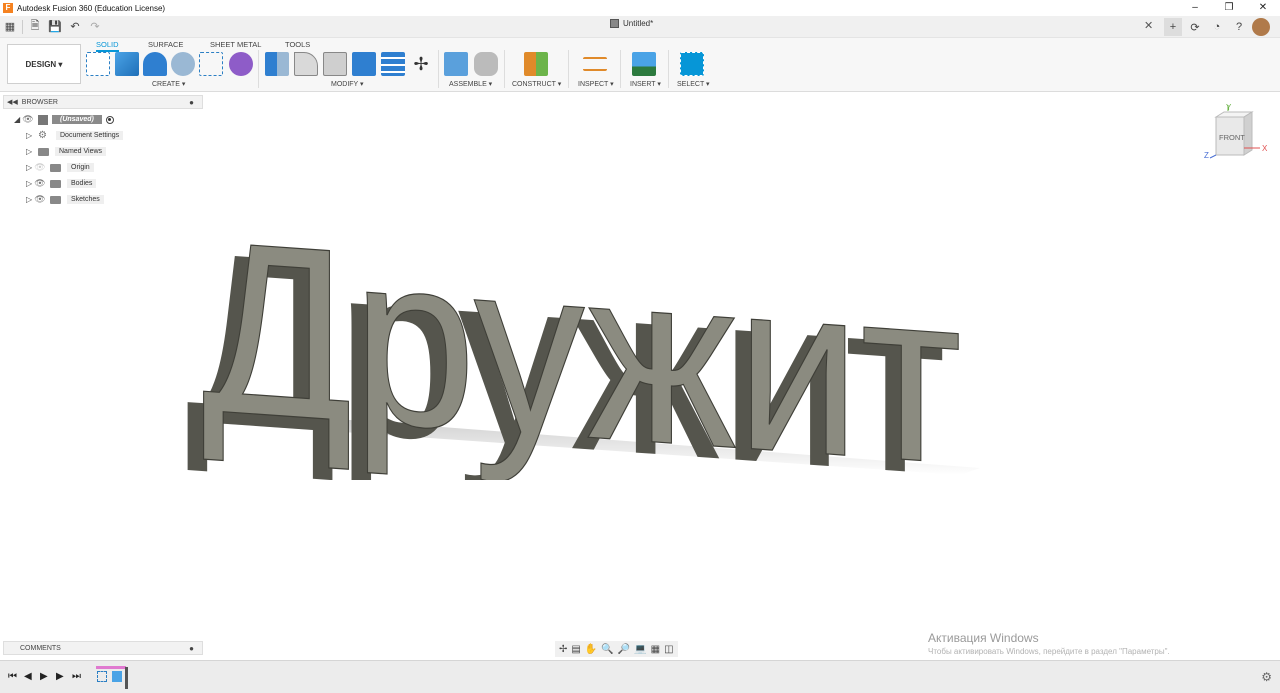 This screenshot has width=1280, height=693. I want to click on extensions-icon: ⟳, so click(1195, 27).